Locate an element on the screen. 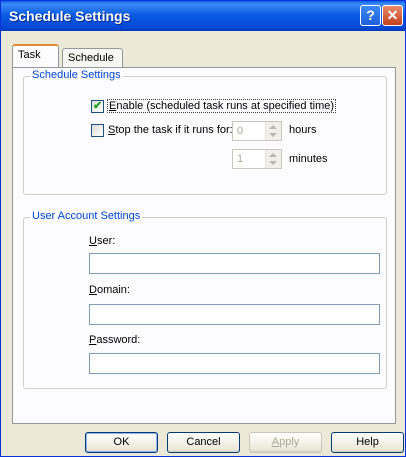 The height and width of the screenshot is (457, 406). minutes-spinner: 1 is located at coordinates (257, 159).